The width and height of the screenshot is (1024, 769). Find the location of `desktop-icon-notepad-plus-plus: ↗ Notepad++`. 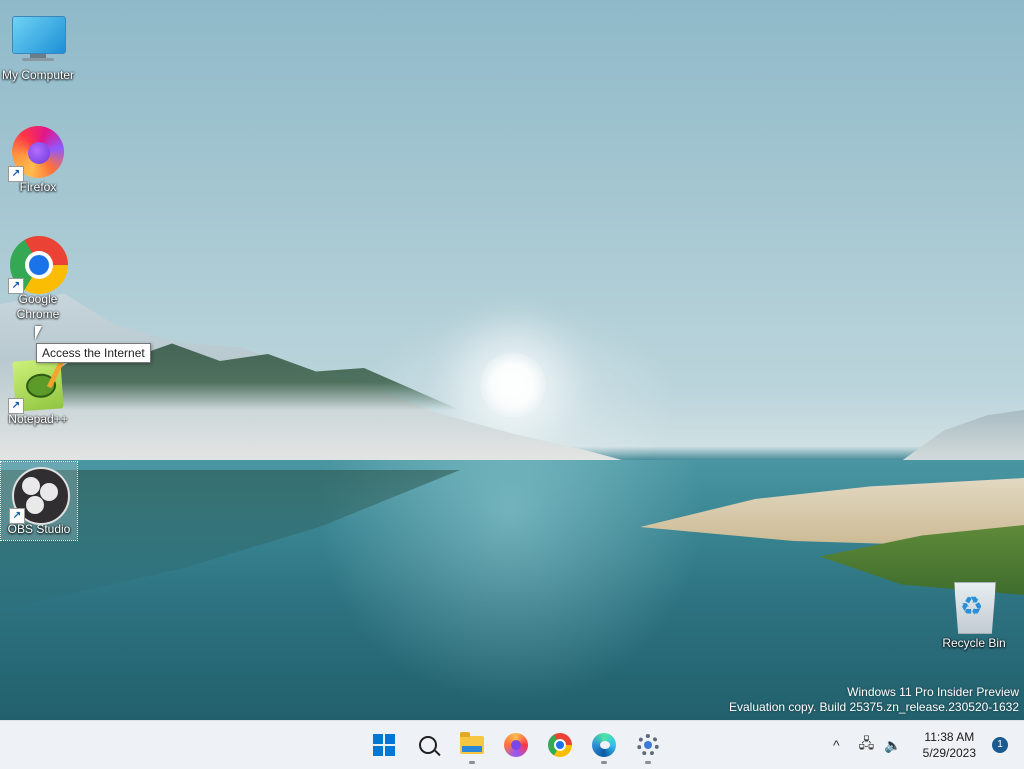

desktop-icon-notepad-plus-plus: ↗ Notepad++ is located at coordinates (38, 389).